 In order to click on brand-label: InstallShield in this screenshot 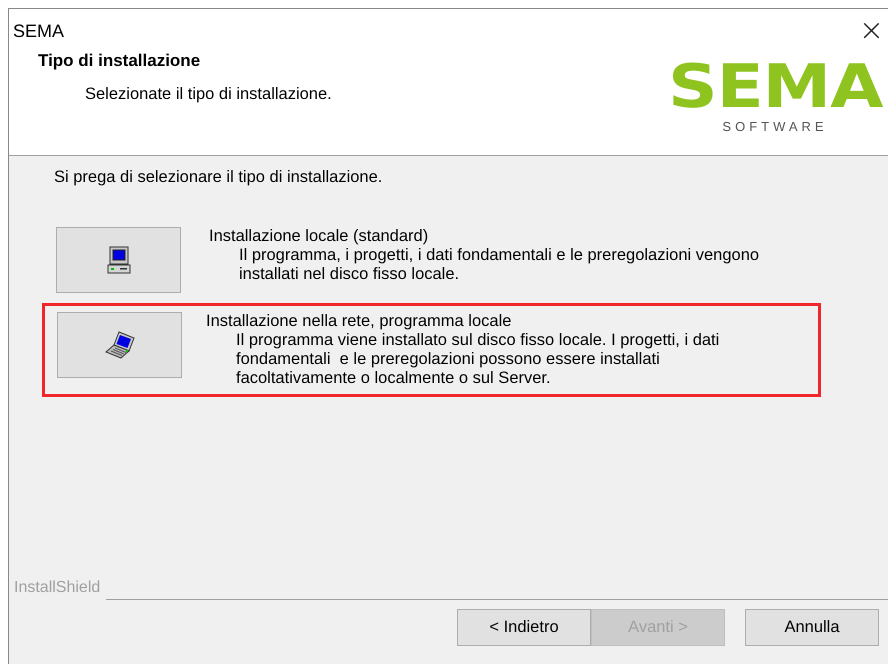, I will do `click(57, 588)`.